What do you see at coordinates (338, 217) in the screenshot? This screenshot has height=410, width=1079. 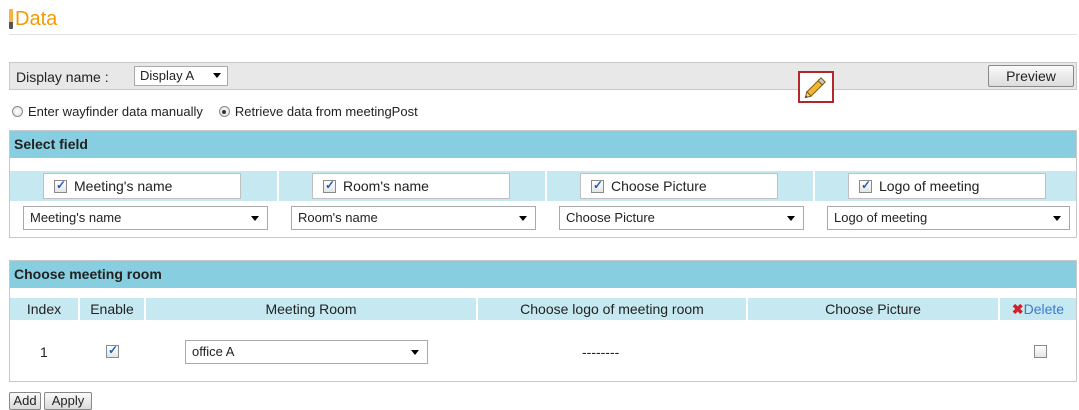 I see `room-name-select-value: Room's name` at bounding box center [338, 217].